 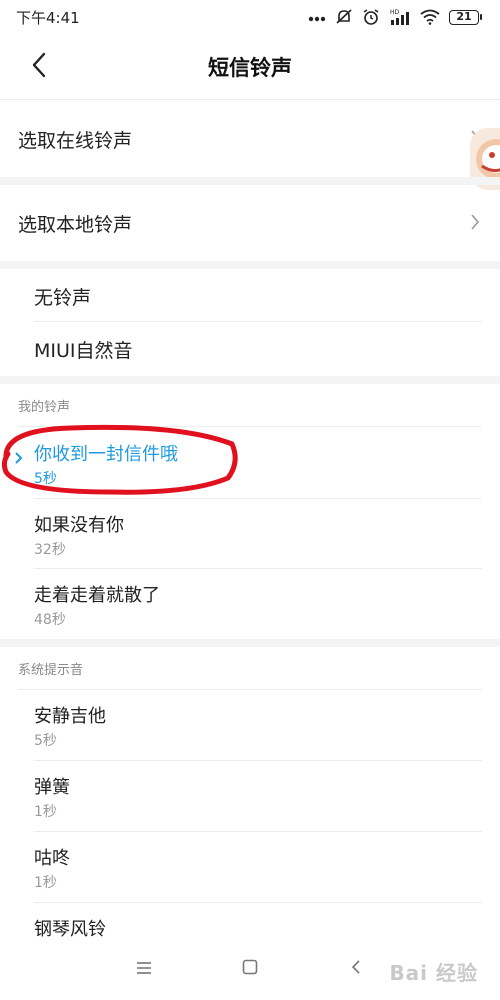 What do you see at coordinates (52, 787) in the screenshot?
I see `sound-title: 弹簧` at bounding box center [52, 787].